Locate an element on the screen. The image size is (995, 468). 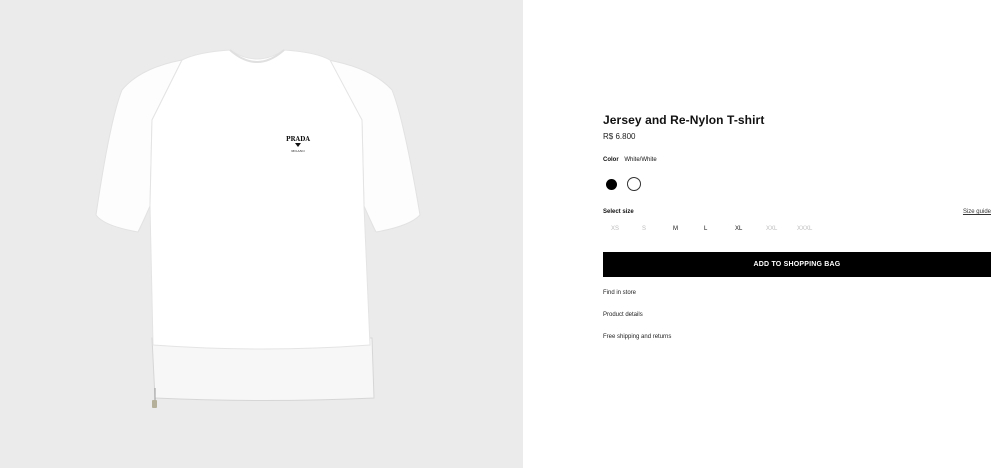
size-option-xxxl: XXXL is located at coordinates (804, 229).